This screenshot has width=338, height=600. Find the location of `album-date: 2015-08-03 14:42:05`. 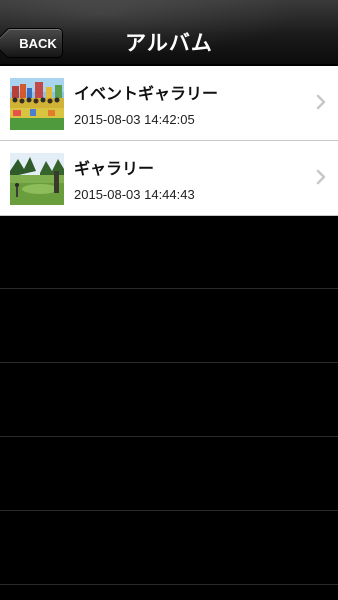

album-date: 2015-08-03 14:42:05 is located at coordinates (134, 119).